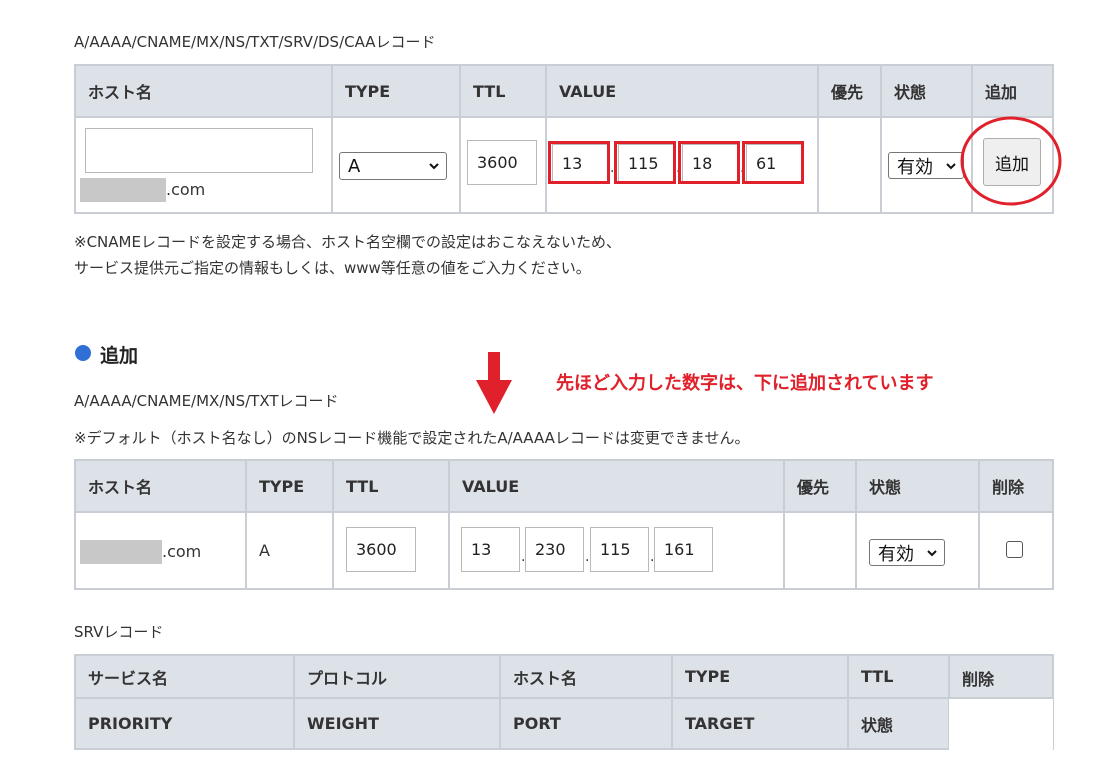 This screenshot has height=770, width=1109. What do you see at coordinates (1016, 486) in the screenshot?
I see `header-delete: 削除` at bounding box center [1016, 486].